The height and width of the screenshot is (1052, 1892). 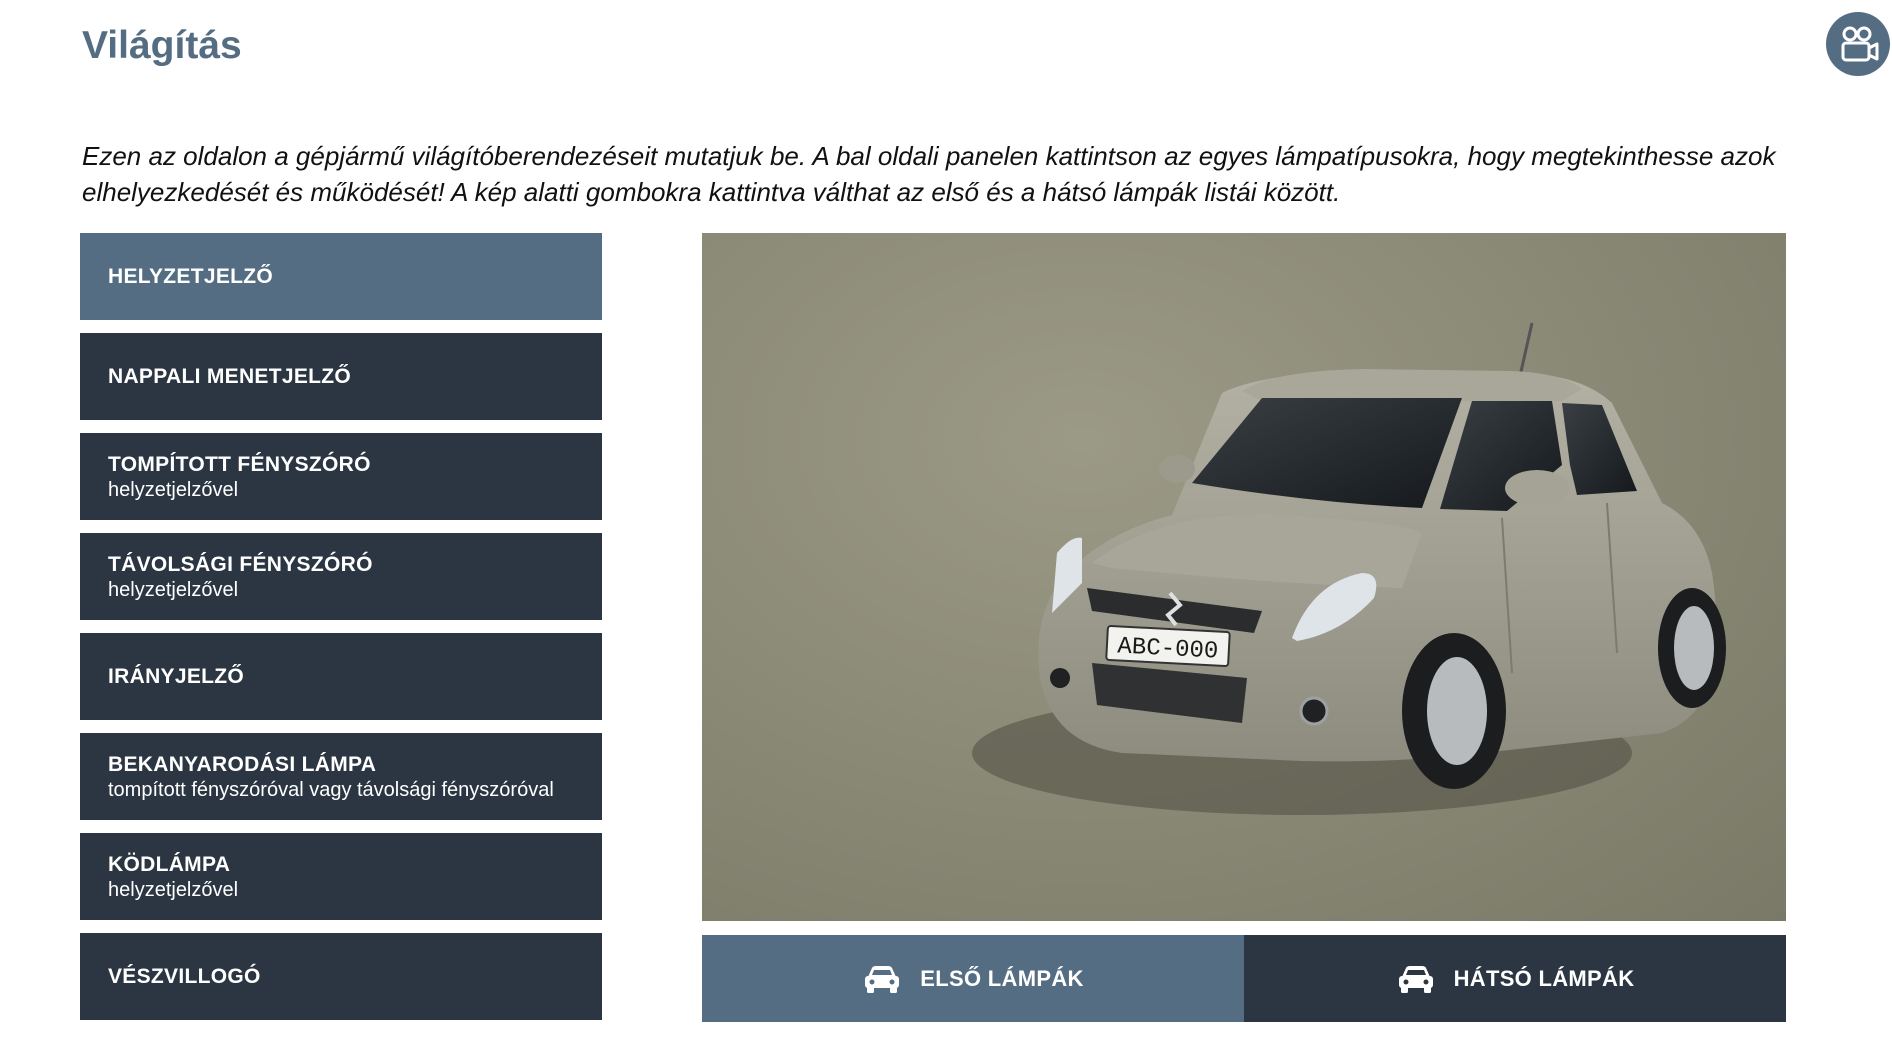 I want to click on rear-wheel-rim, so click(x=1694, y=648).